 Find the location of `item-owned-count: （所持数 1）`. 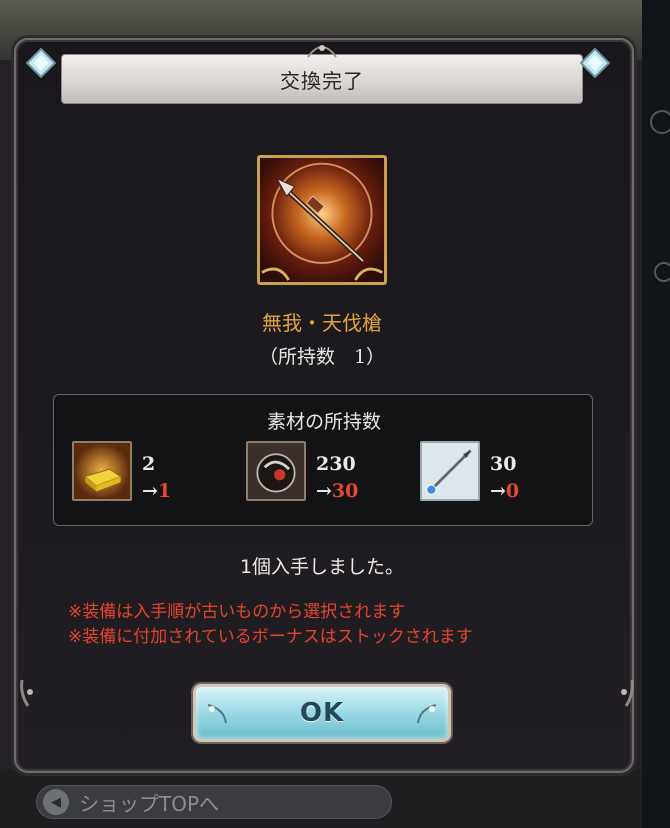

item-owned-count: （所持数 1） is located at coordinates (322, 357).